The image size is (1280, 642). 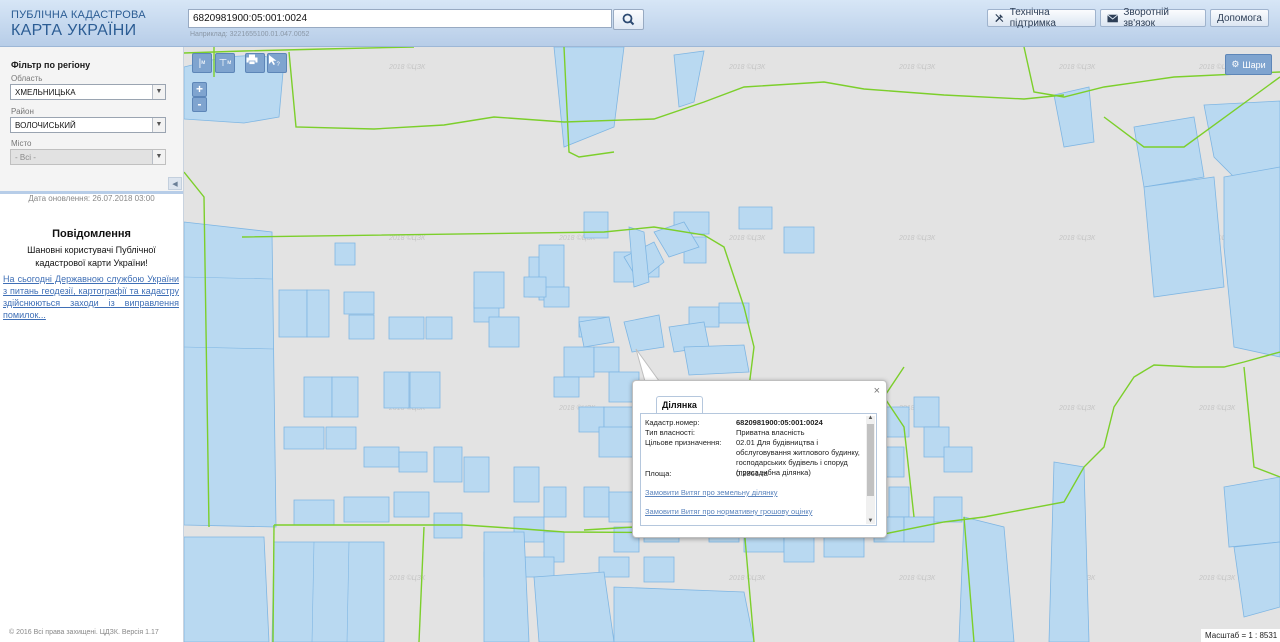 What do you see at coordinates (870, 460) in the screenshot?
I see `scrollbar-thumb` at bounding box center [870, 460].